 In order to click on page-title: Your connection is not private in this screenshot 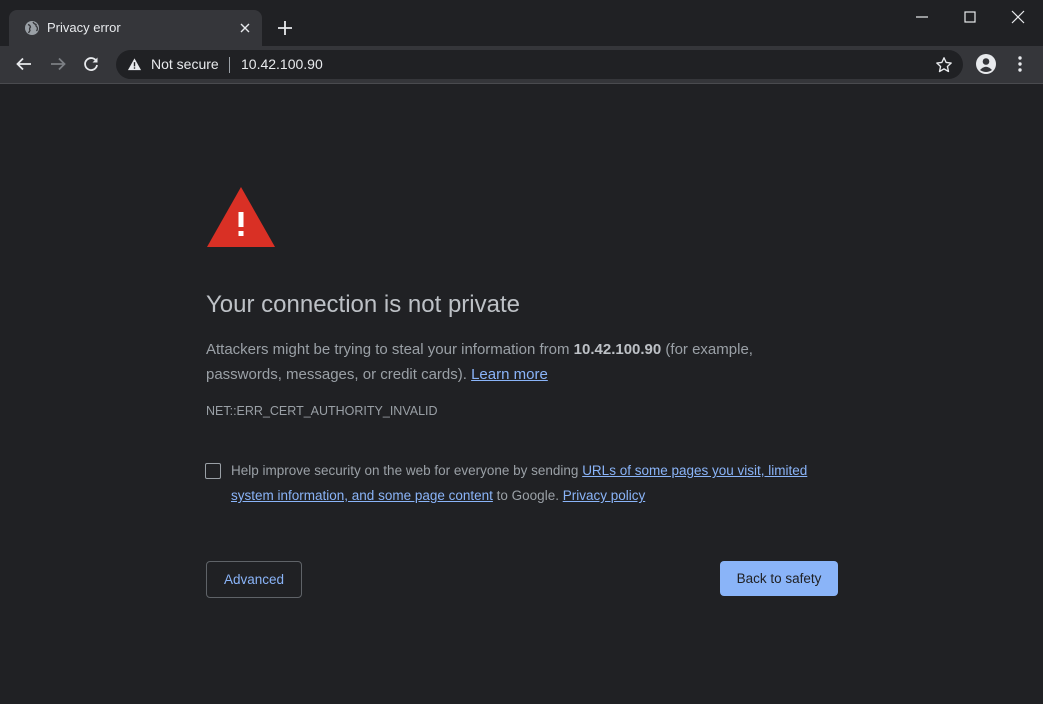, I will do `click(363, 304)`.